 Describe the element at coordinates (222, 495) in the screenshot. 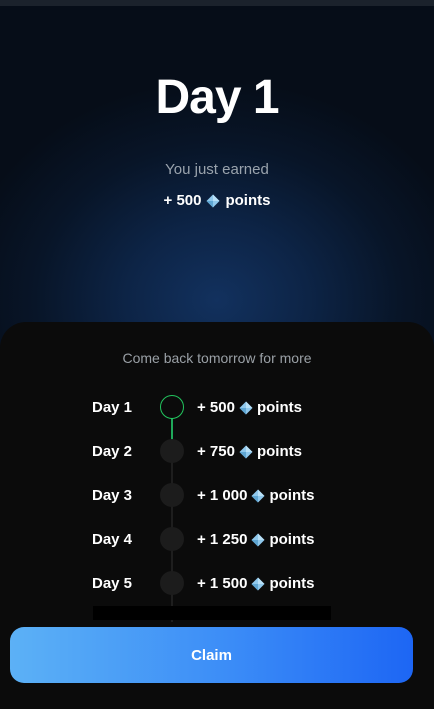

I see `reward-points-value: + 1 000` at that location.